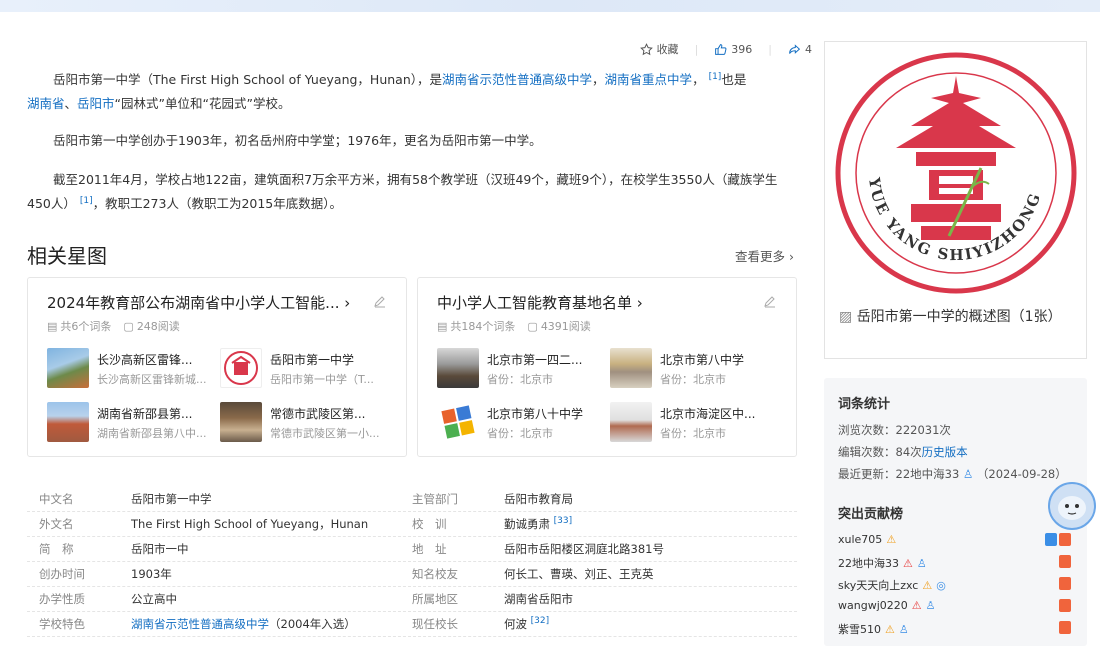 The image size is (1100, 646). Describe the element at coordinates (956, 173) in the screenshot. I see `school-logo-image: YUE YANG SHIYIZHONG` at that location.